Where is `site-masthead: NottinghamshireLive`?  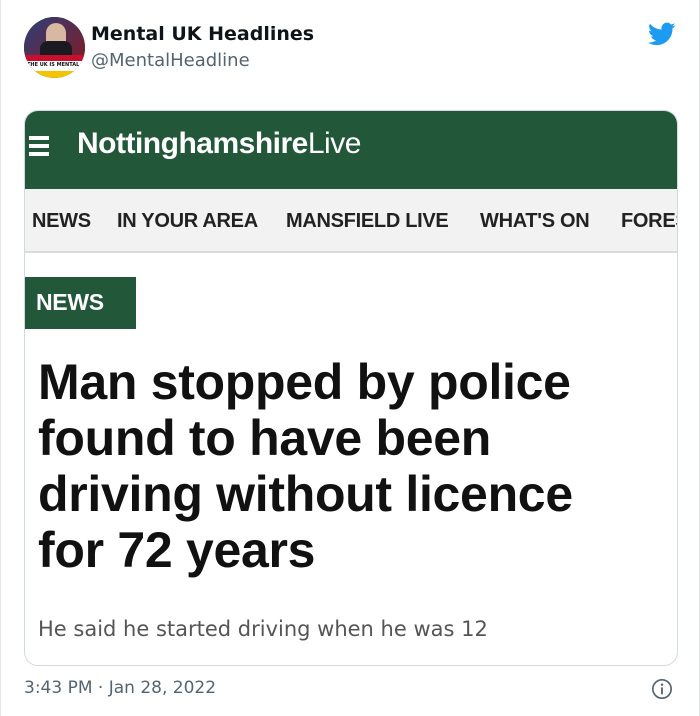 site-masthead: NottinghamshireLive is located at coordinates (351, 150).